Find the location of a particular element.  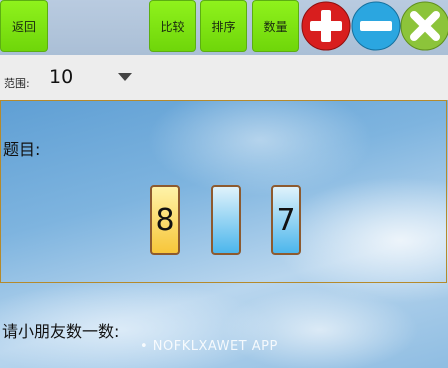

watermark: • NOFKLXAWET APP is located at coordinates (209, 346).